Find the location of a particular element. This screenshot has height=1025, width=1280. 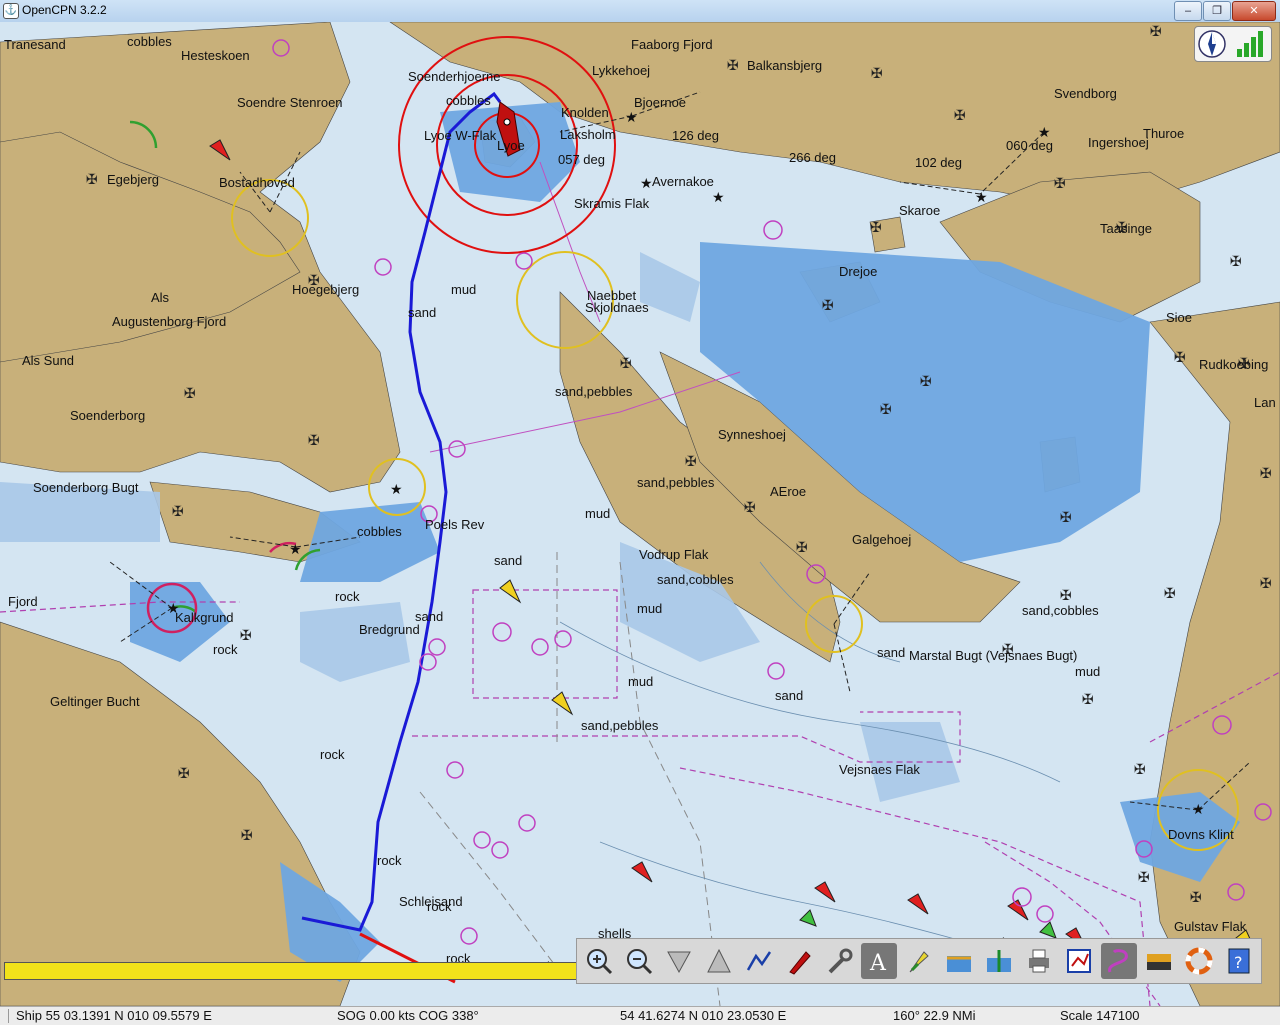

chart-label: Ingershoej is located at coordinates (1118, 142).